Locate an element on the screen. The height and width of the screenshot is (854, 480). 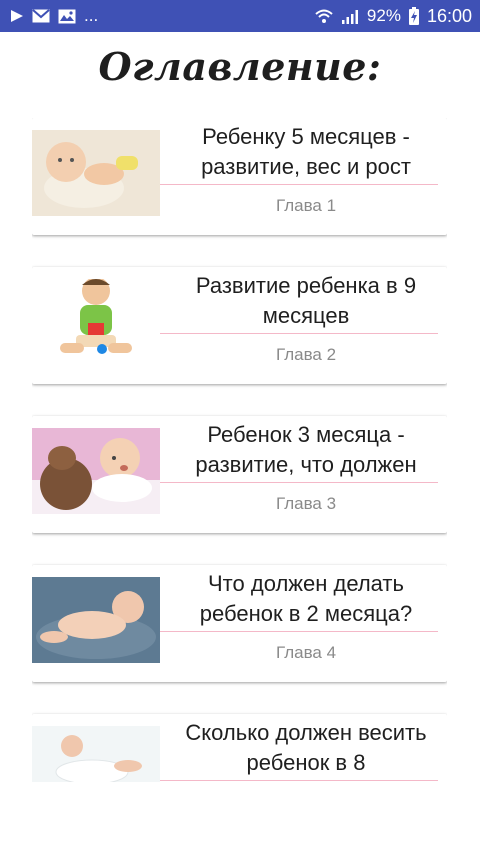
status-bar: ... 92% 16:00 is located at coordinates (240, 16).